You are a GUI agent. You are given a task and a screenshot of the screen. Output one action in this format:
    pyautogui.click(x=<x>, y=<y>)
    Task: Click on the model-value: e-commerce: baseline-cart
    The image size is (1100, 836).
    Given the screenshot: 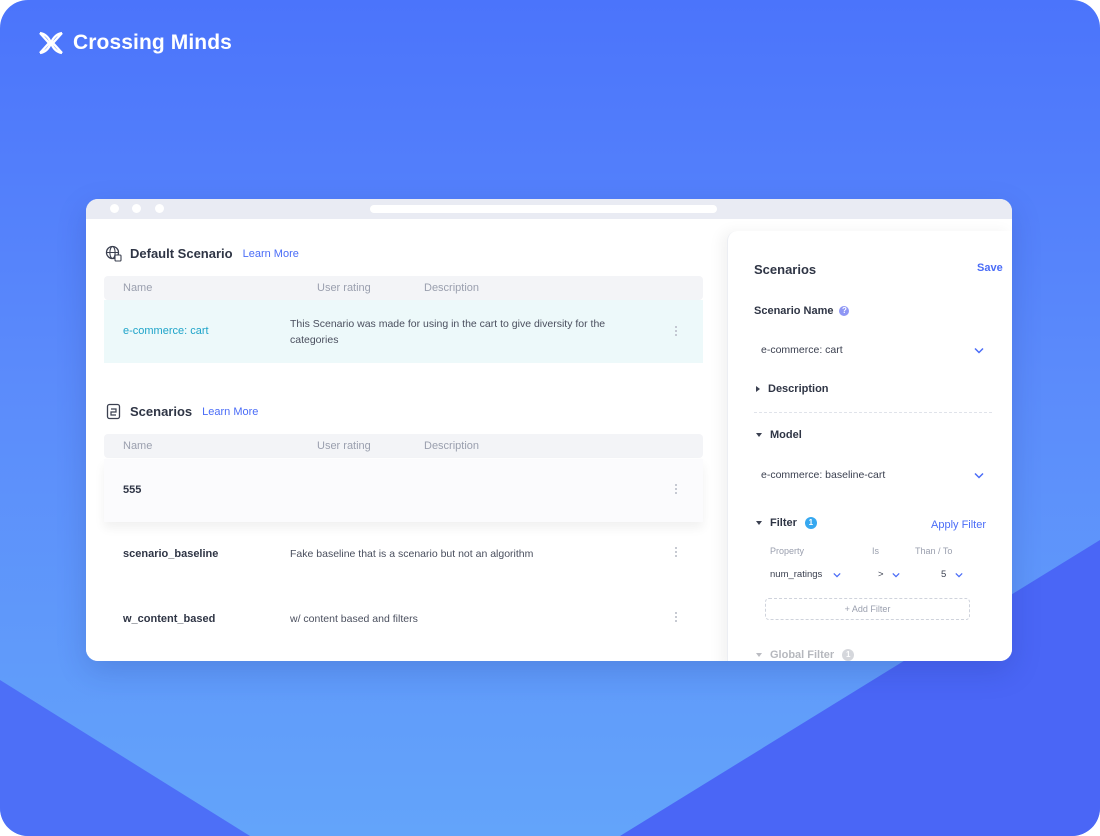 What is the action you would take?
    pyautogui.click(x=823, y=475)
    